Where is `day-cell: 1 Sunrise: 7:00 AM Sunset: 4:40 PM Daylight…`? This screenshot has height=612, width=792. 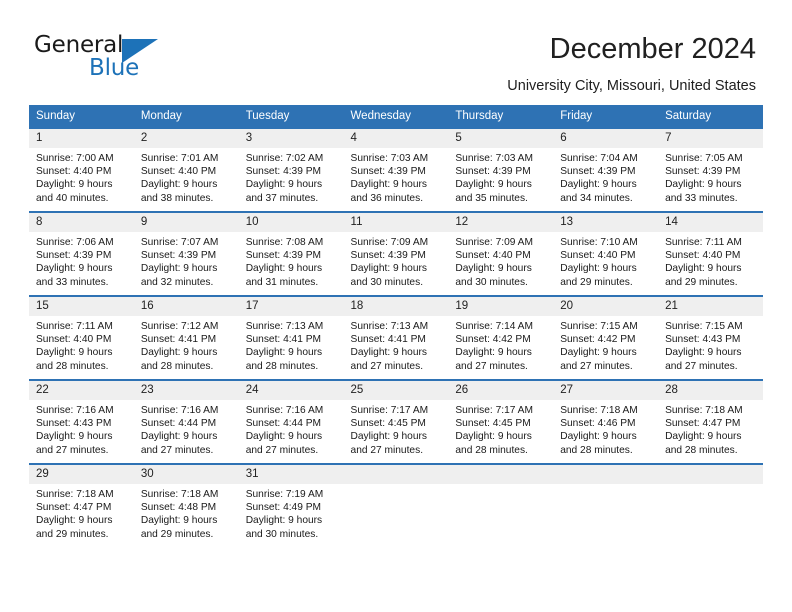
day-cell: 1 Sunrise: 7:00 AM Sunset: 4:40 PM Daylight… is located at coordinates (81, 169).